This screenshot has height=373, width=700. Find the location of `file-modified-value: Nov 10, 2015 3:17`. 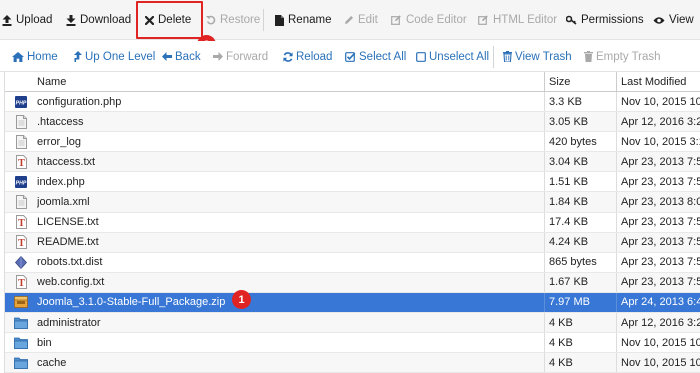

file-modified-value: Nov 10, 2015 3:17 is located at coordinates (660, 141).